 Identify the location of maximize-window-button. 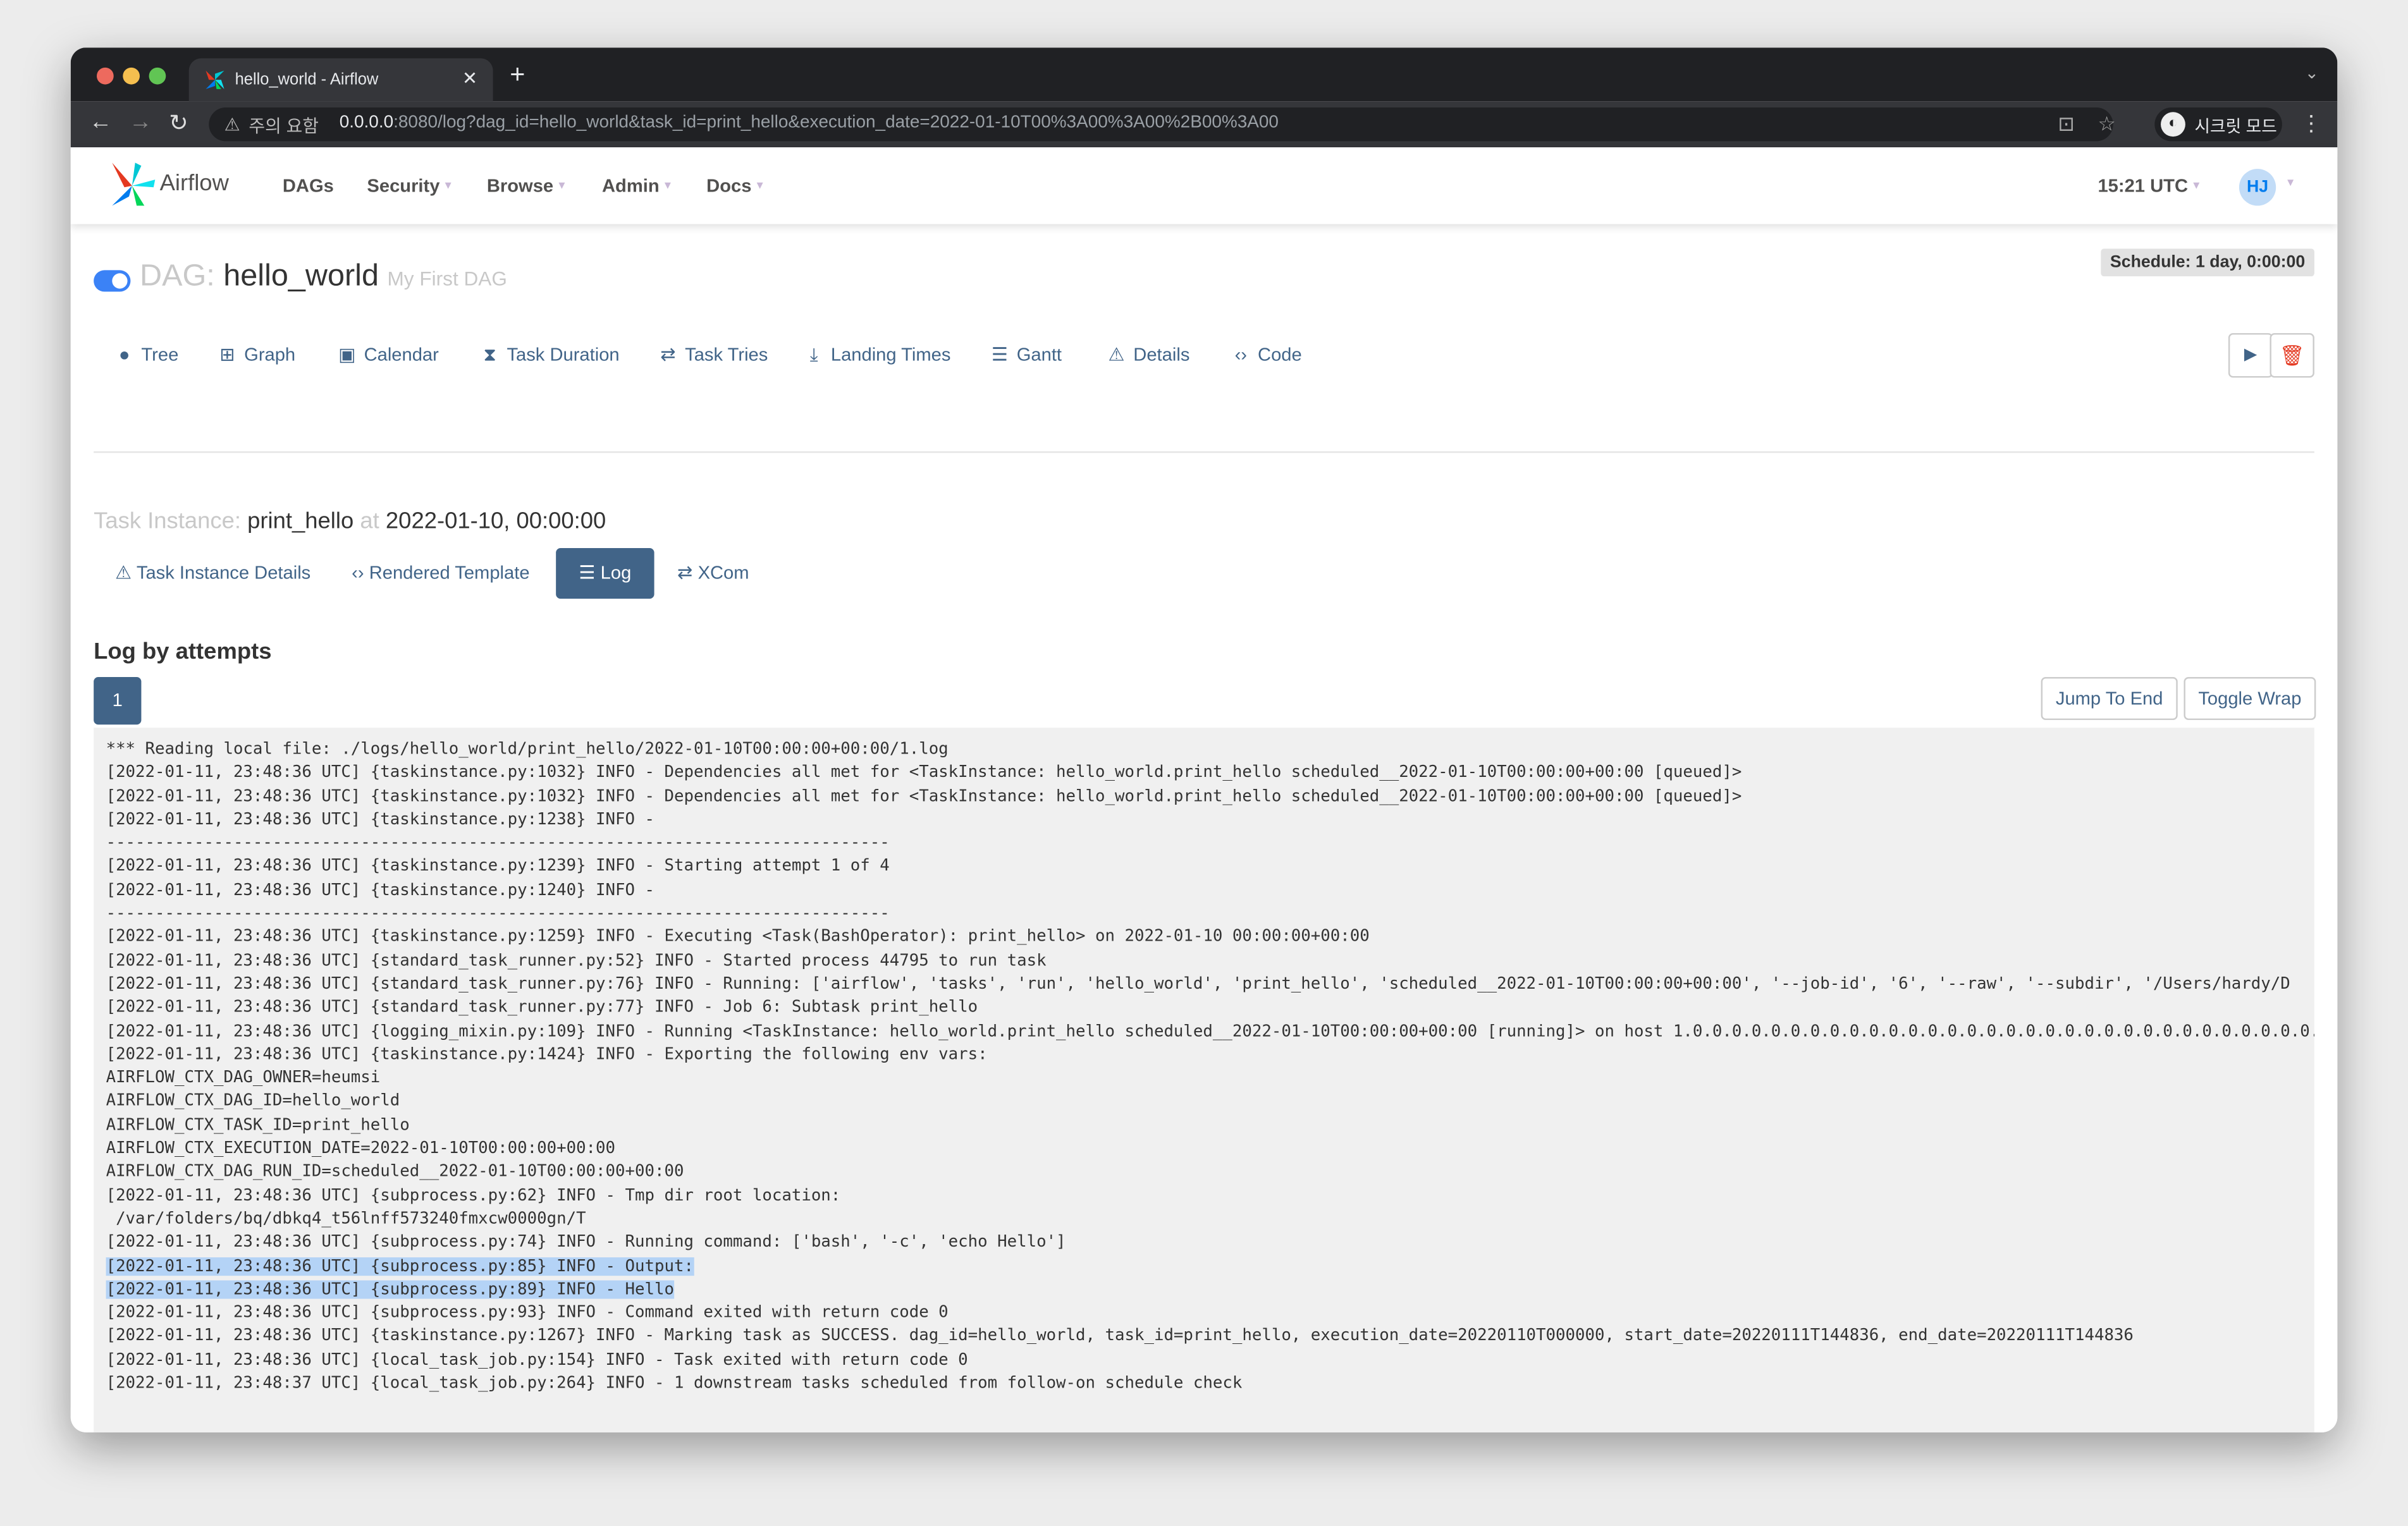
(157, 76).